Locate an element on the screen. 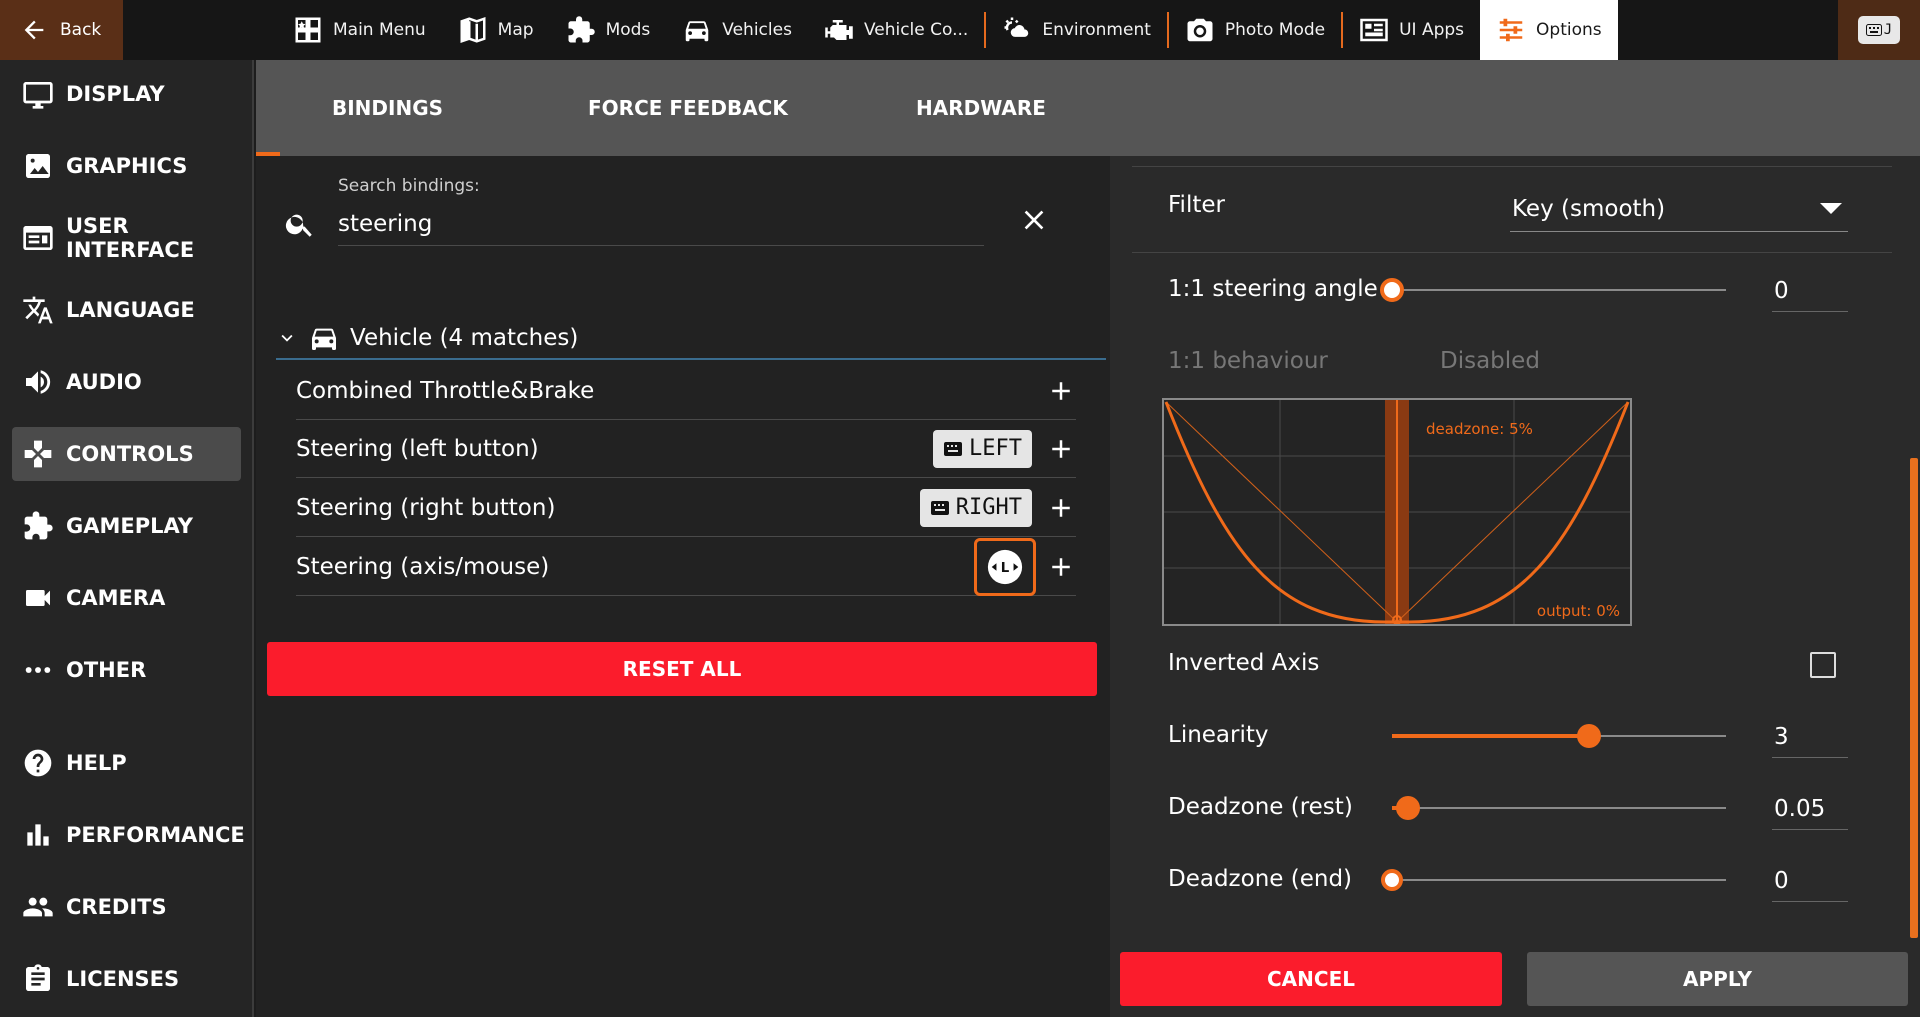  deadzone-end-input: 0 is located at coordinates (1810, 881).